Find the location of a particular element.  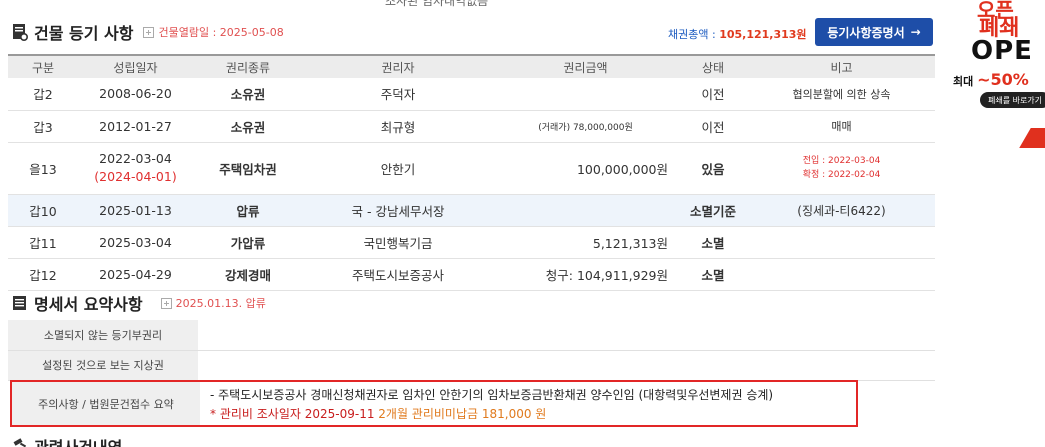

document-icon is located at coordinates (20, 32).